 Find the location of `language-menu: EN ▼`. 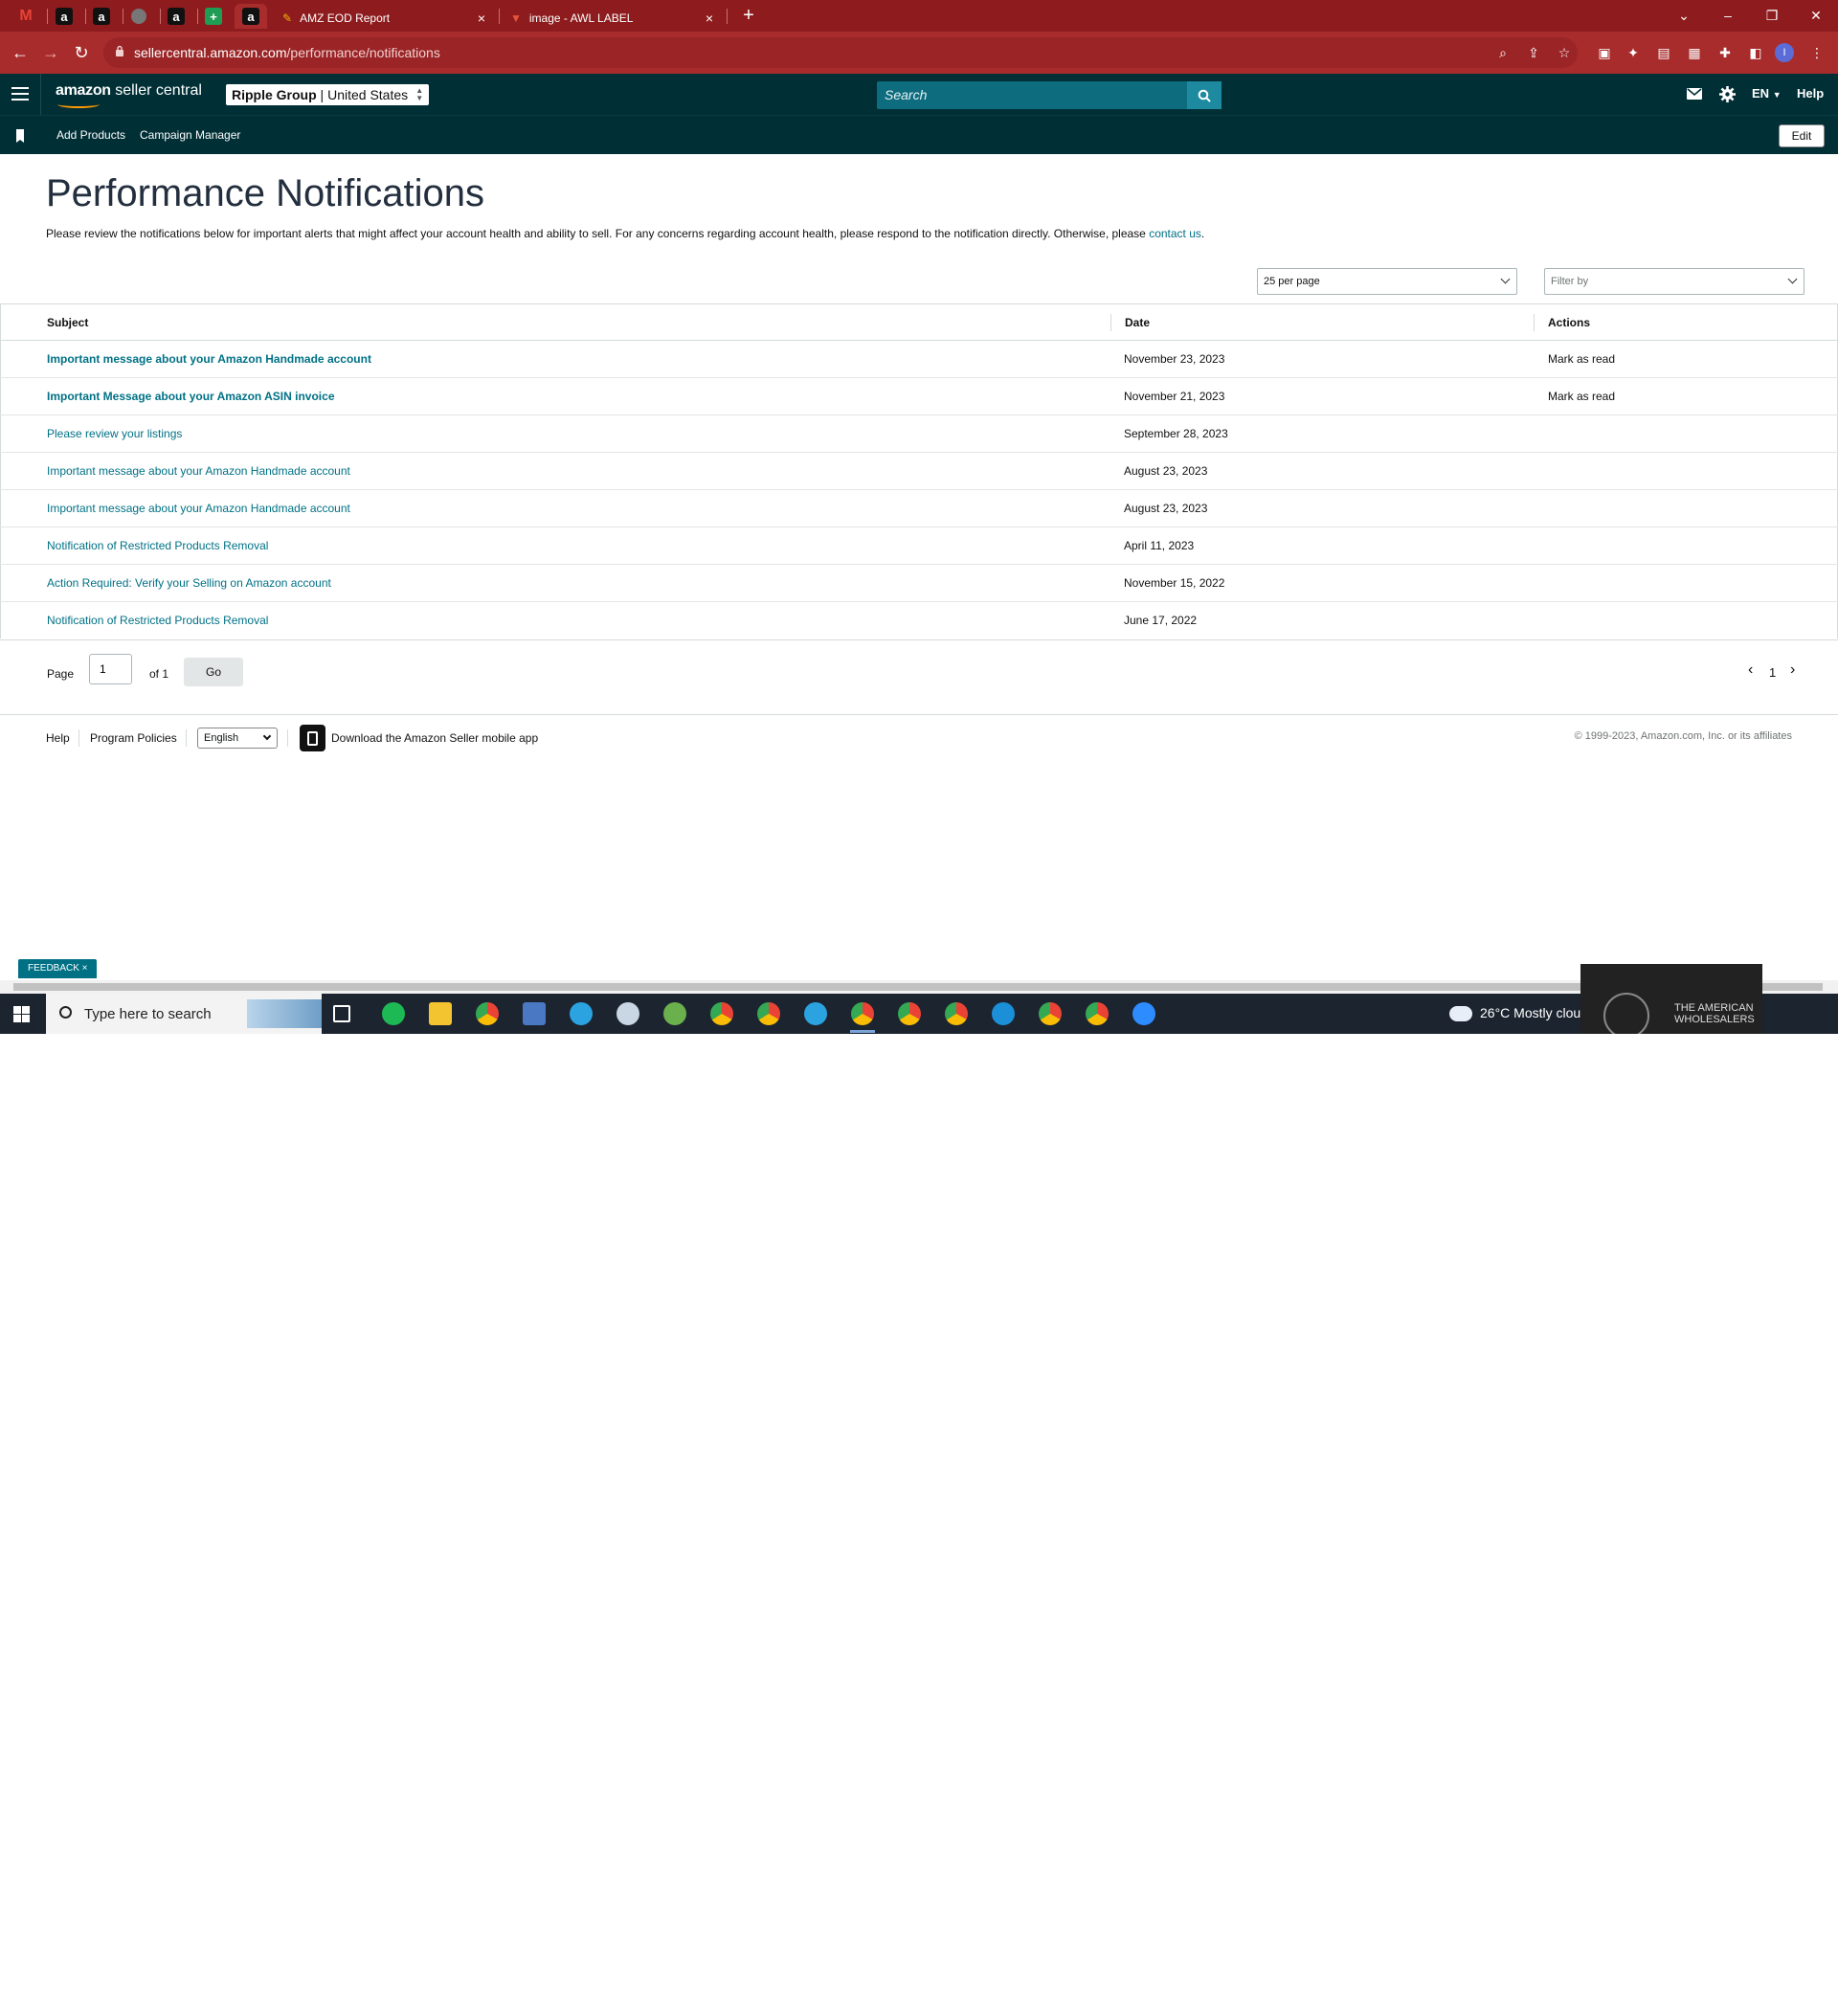

language-menu: EN ▼ is located at coordinates (1767, 94).